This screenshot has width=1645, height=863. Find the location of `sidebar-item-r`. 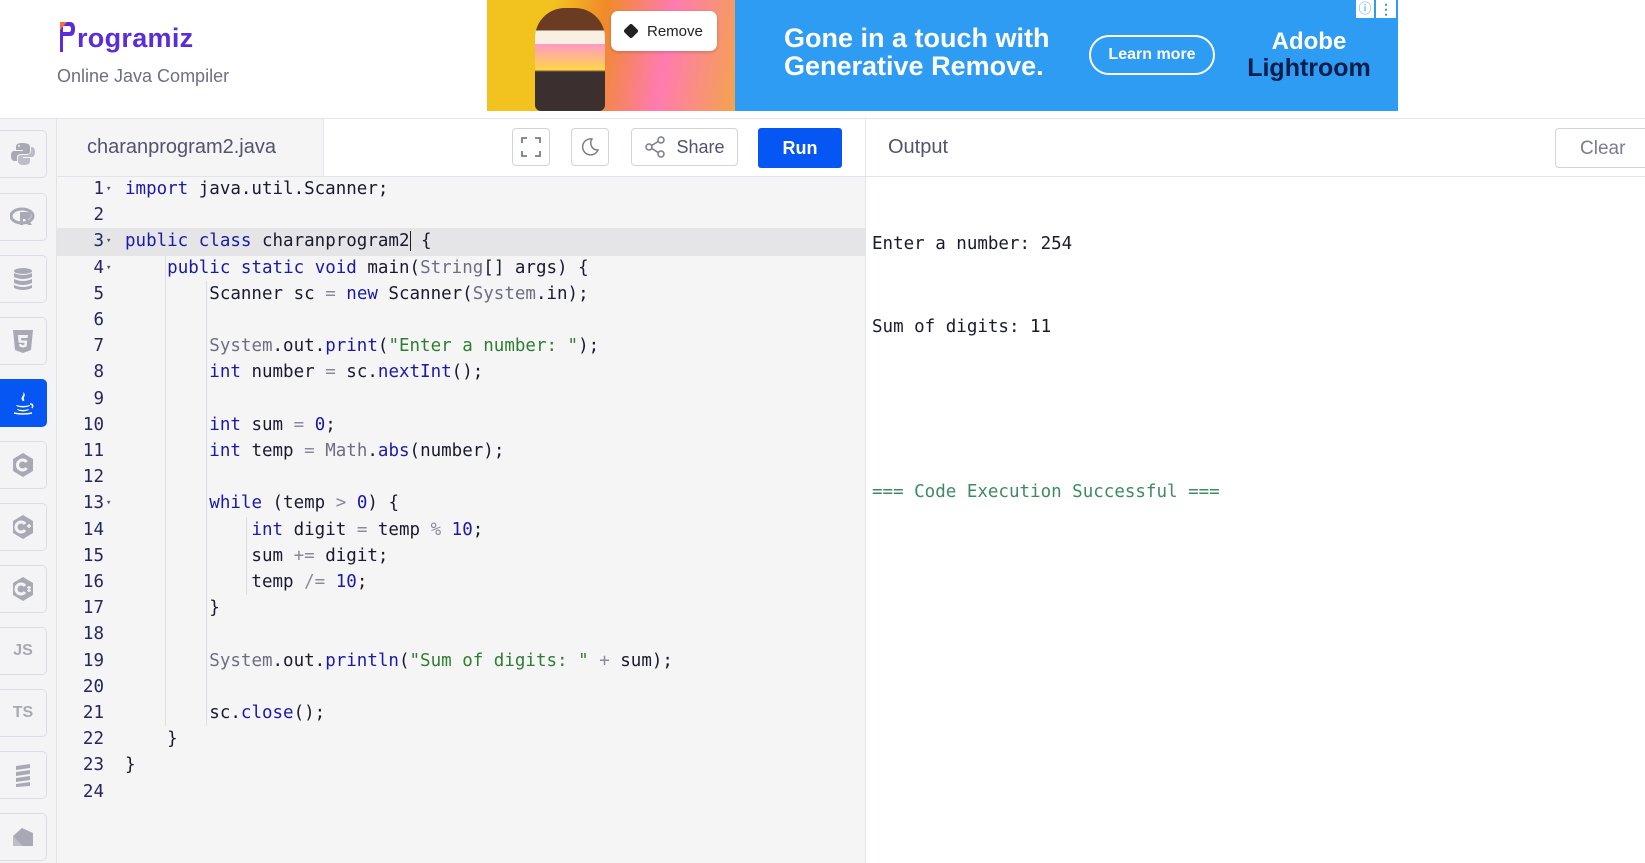

sidebar-item-r is located at coordinates (23, 217).